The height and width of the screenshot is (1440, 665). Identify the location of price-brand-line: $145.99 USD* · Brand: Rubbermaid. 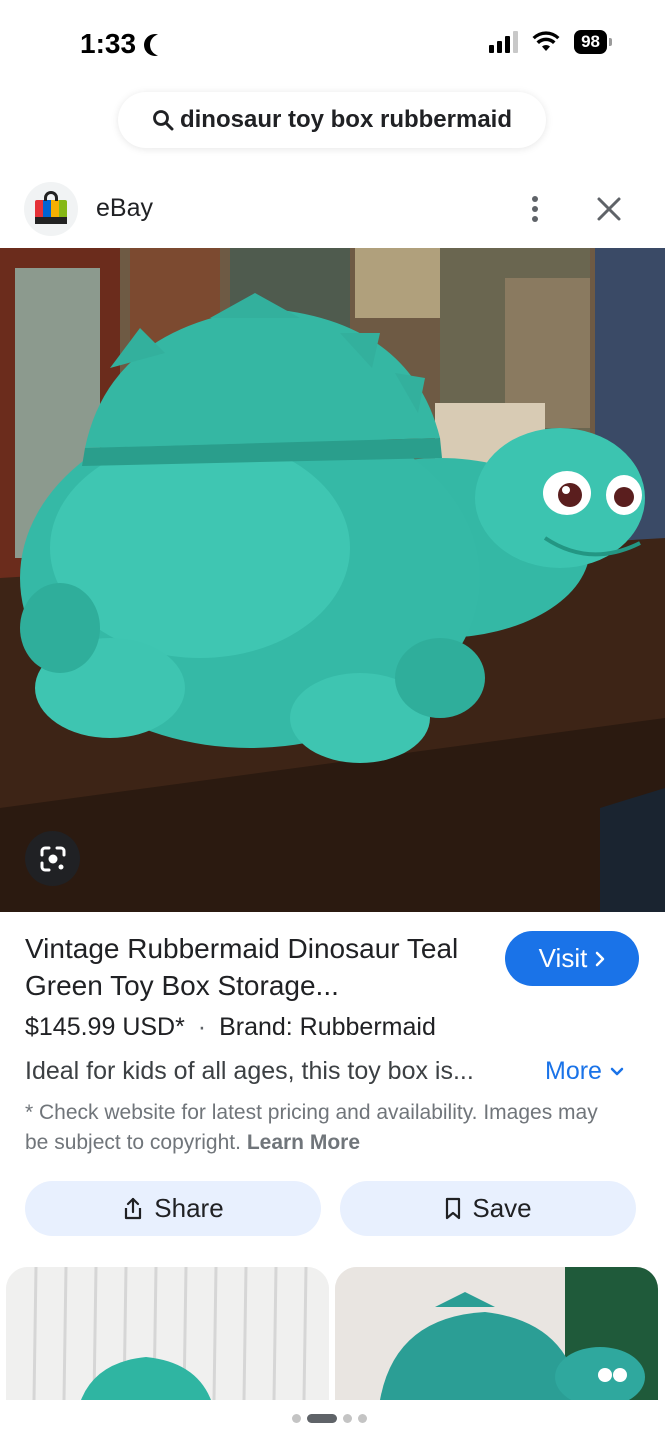
(230, 1027).